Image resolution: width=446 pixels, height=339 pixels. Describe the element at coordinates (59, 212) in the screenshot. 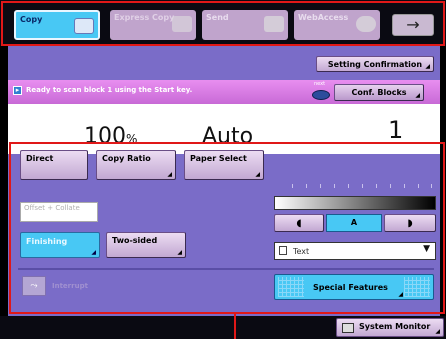

I see `offset-collate-indicator: Offset + Collate` at that location.